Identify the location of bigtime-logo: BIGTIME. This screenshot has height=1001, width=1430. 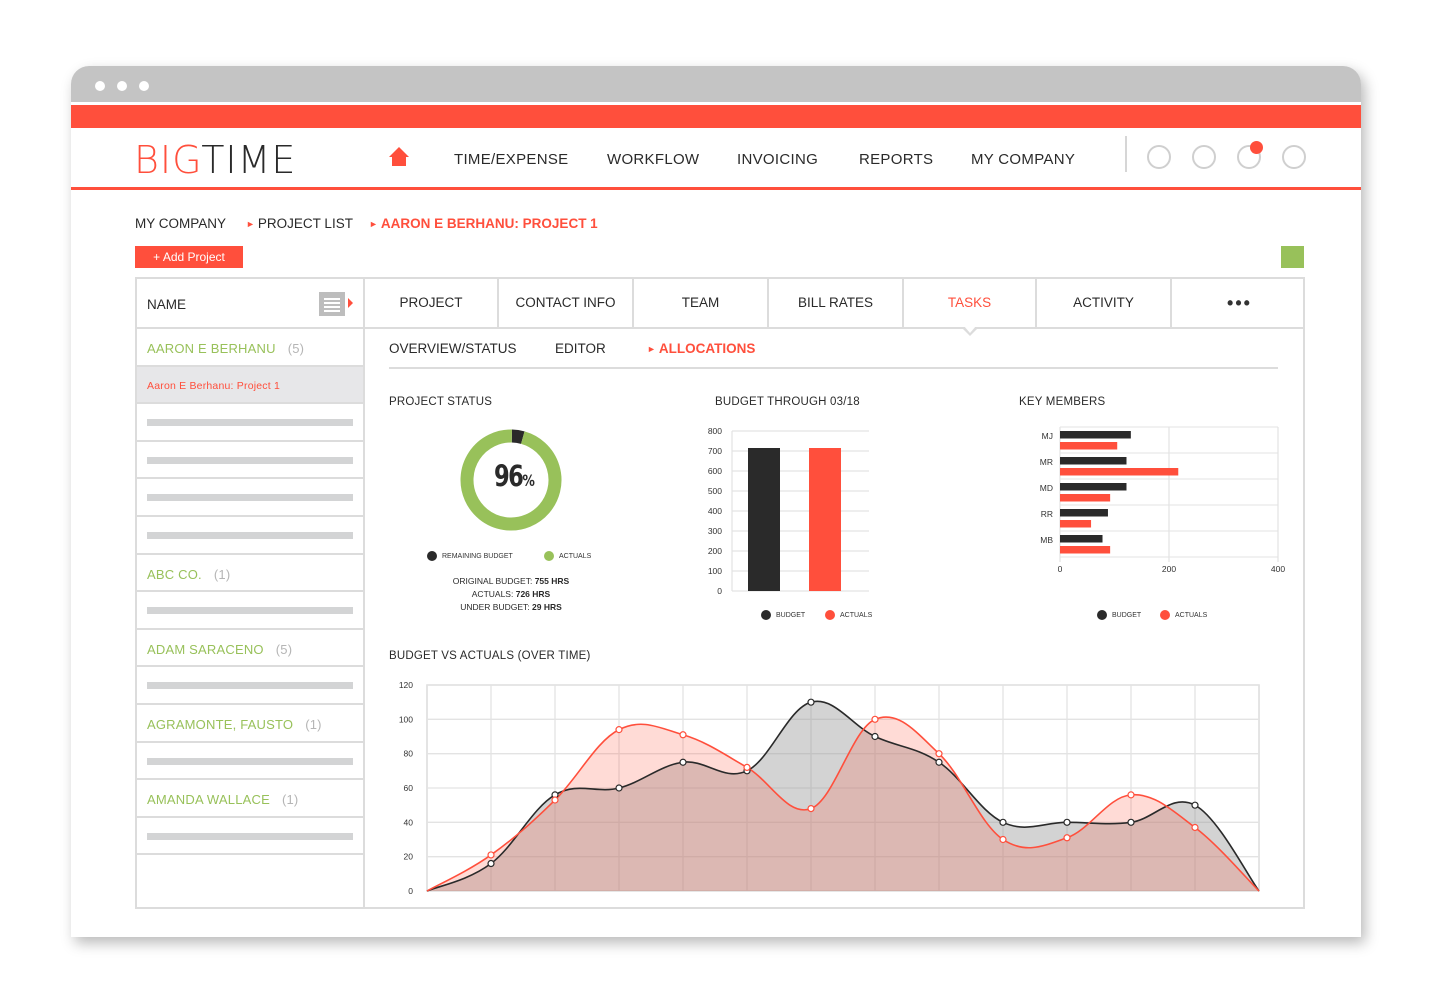
(215, 160).